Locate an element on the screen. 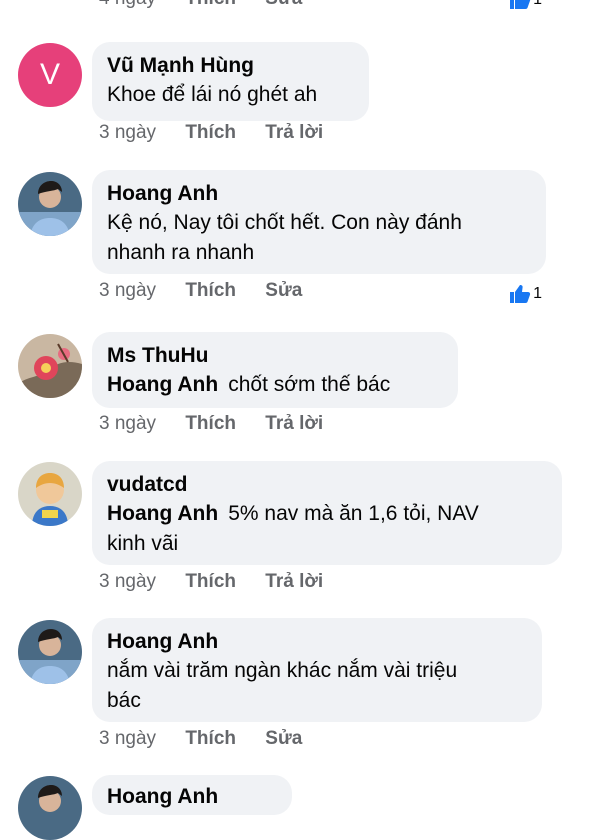 The height and width of the screenshot is (840, 600). comment-text-body: 5% nav mà ăn 1,6 tỏi, NAV is located at coordinates (353, 513).